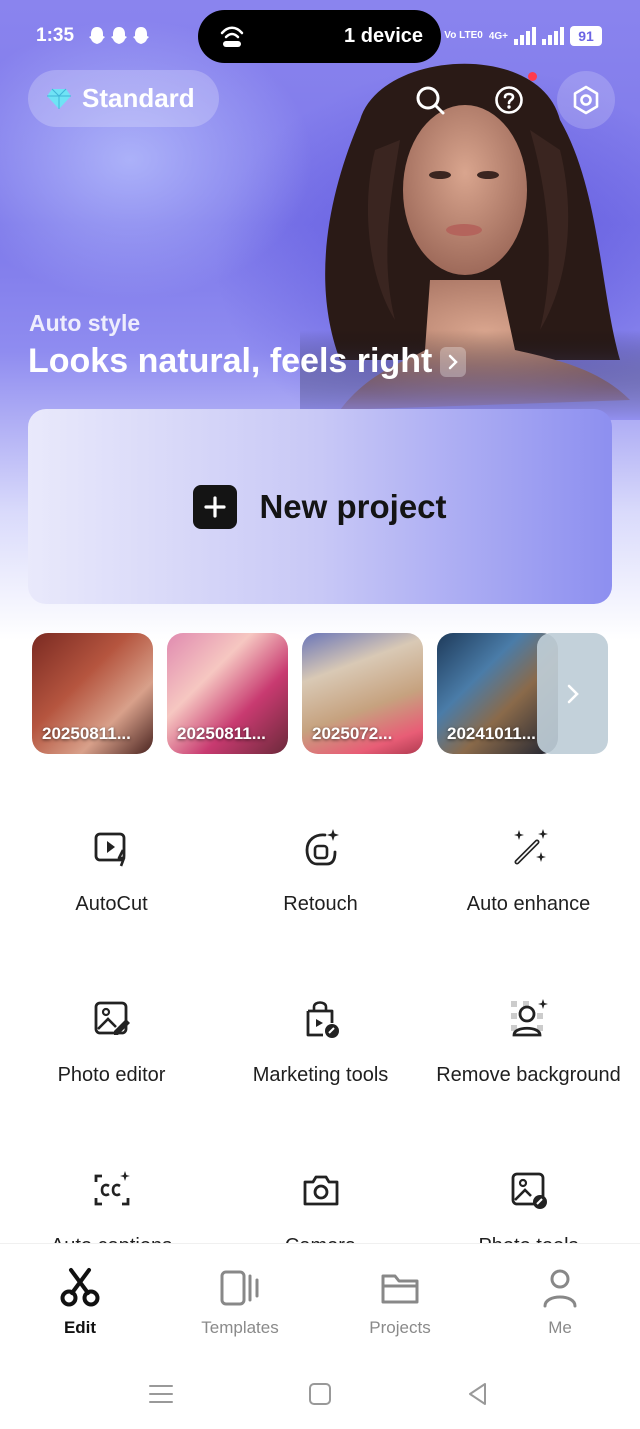  I want to click on tool-photo-editor: Photo editor, so click(111, 1042).